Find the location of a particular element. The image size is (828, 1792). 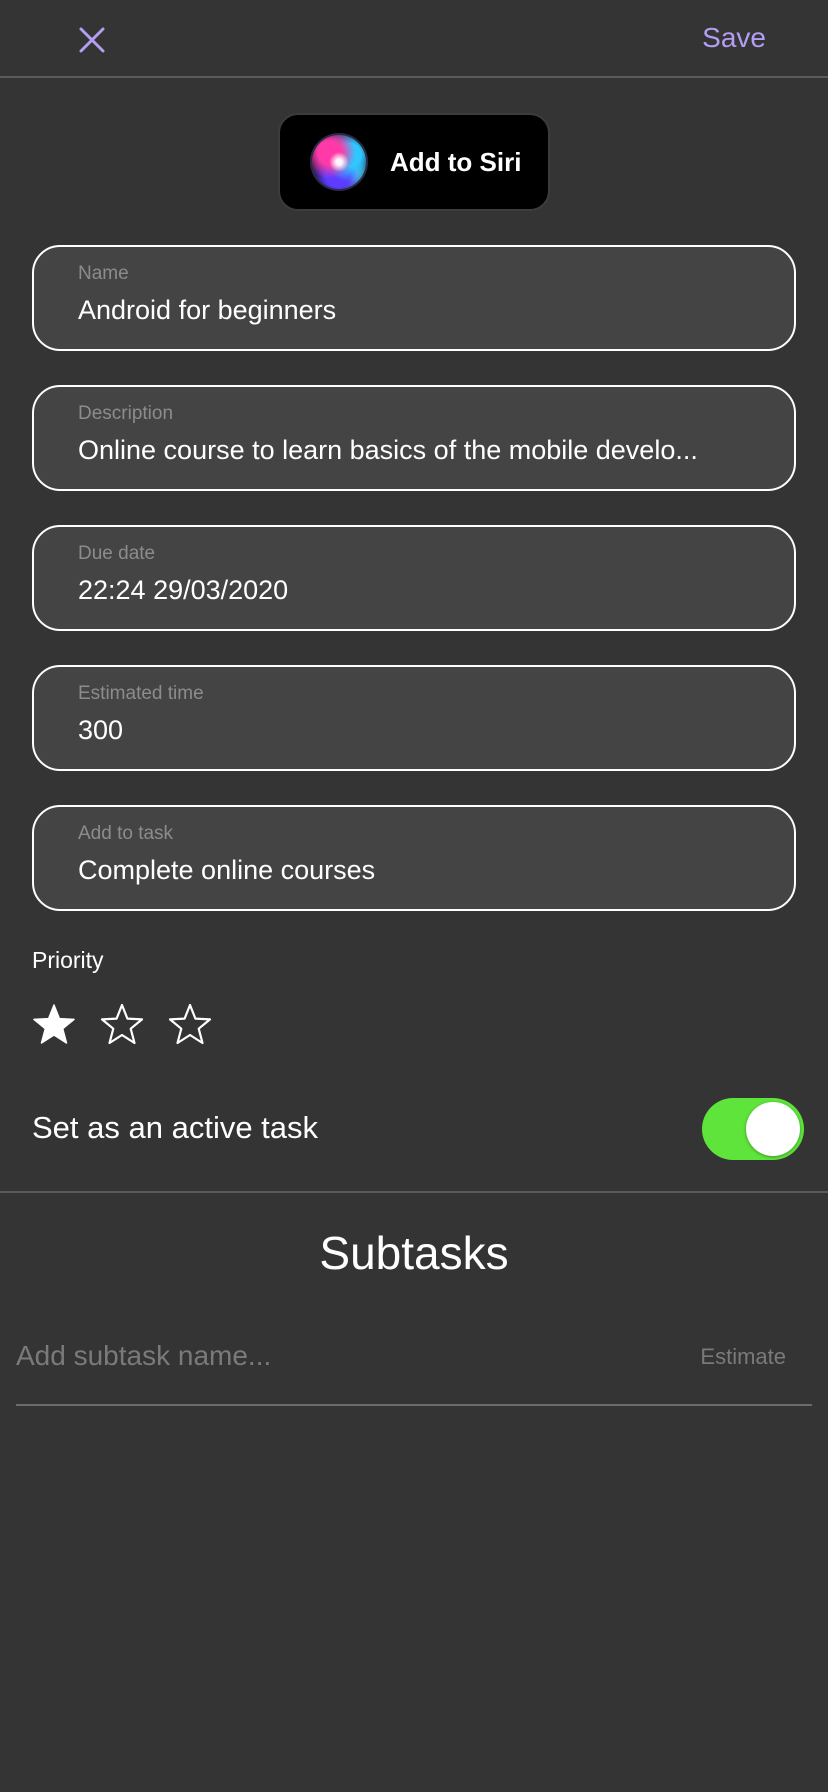

subtask-estimate-input: Estimate is located at coordinates (743, 1357).